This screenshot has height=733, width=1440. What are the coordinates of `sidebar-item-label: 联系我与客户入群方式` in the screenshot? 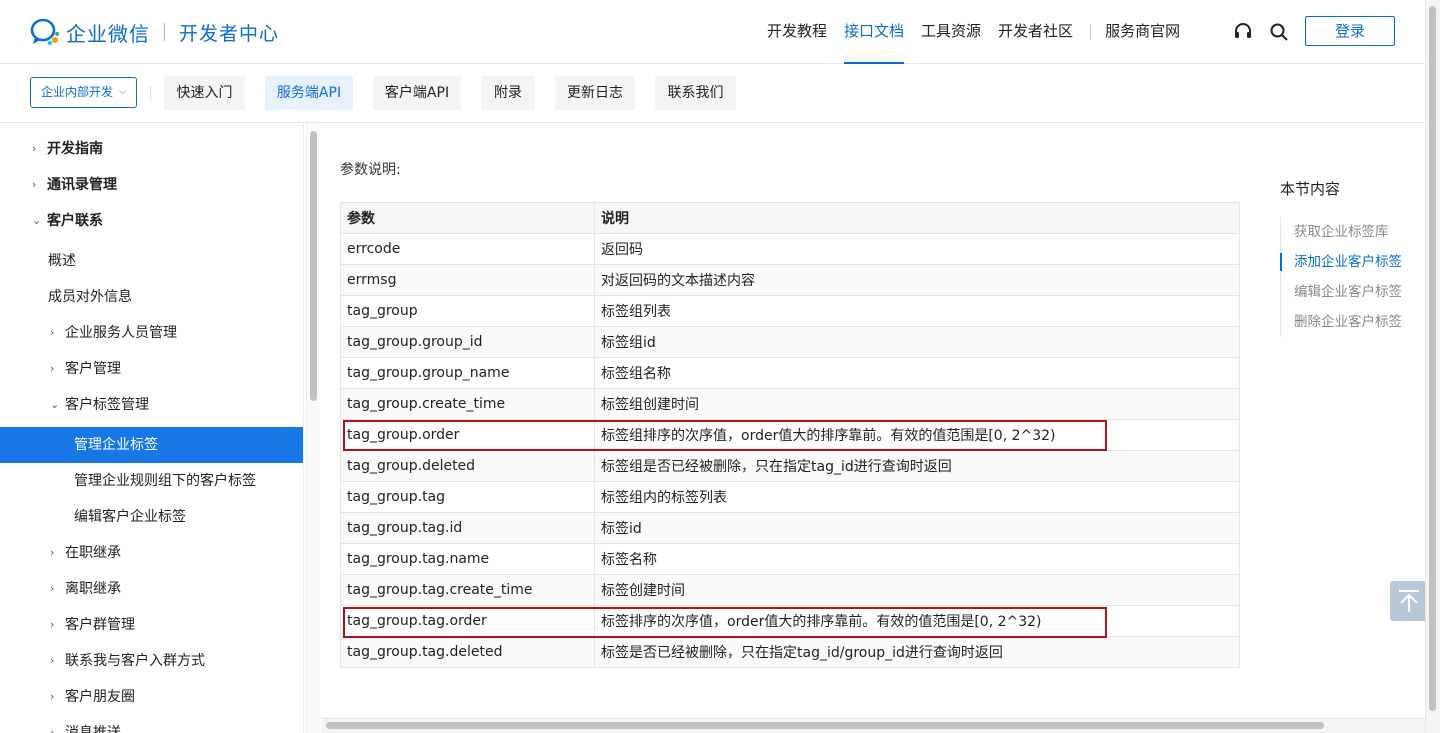 It's located at (135, 661).